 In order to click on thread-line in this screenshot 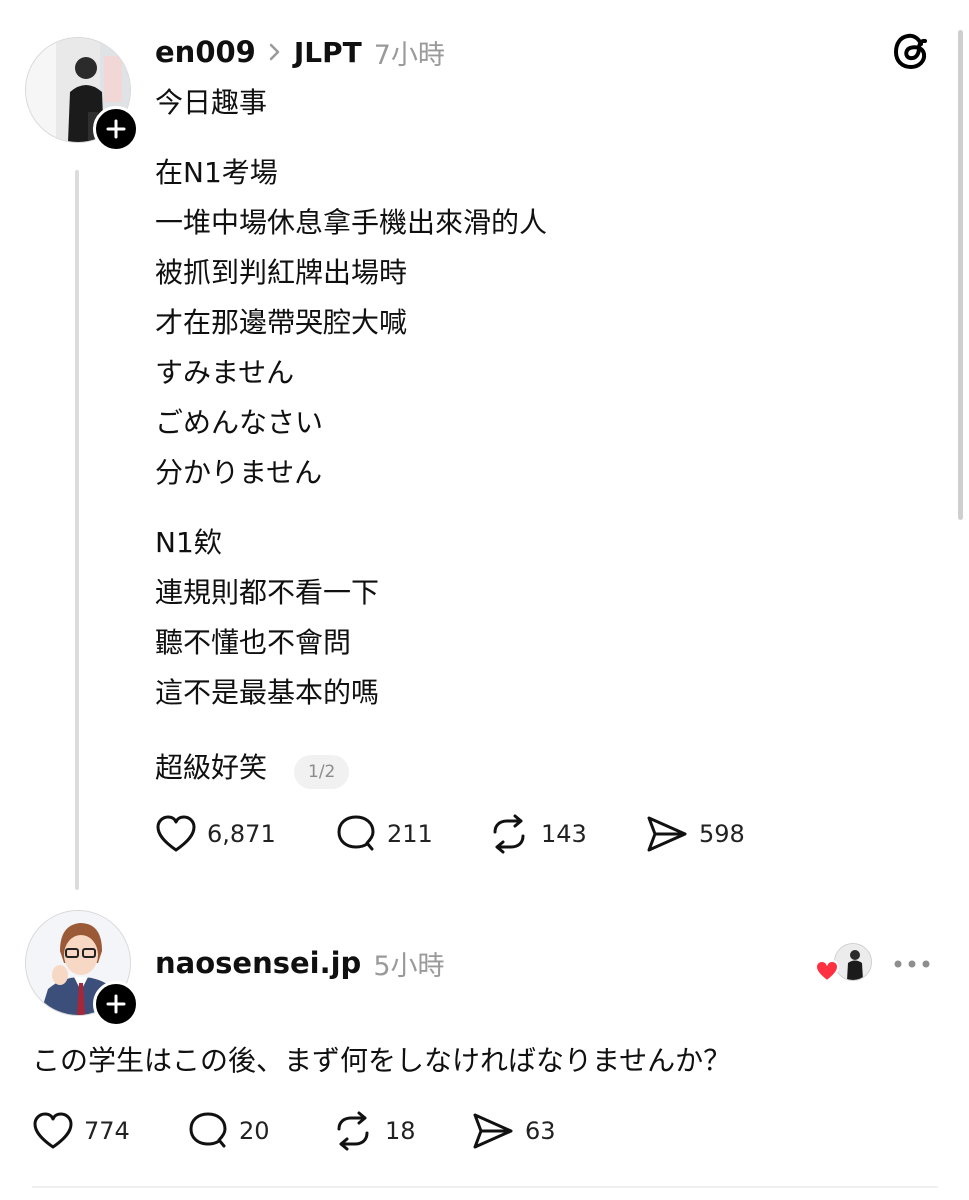, I will do `click(77, 530)`.